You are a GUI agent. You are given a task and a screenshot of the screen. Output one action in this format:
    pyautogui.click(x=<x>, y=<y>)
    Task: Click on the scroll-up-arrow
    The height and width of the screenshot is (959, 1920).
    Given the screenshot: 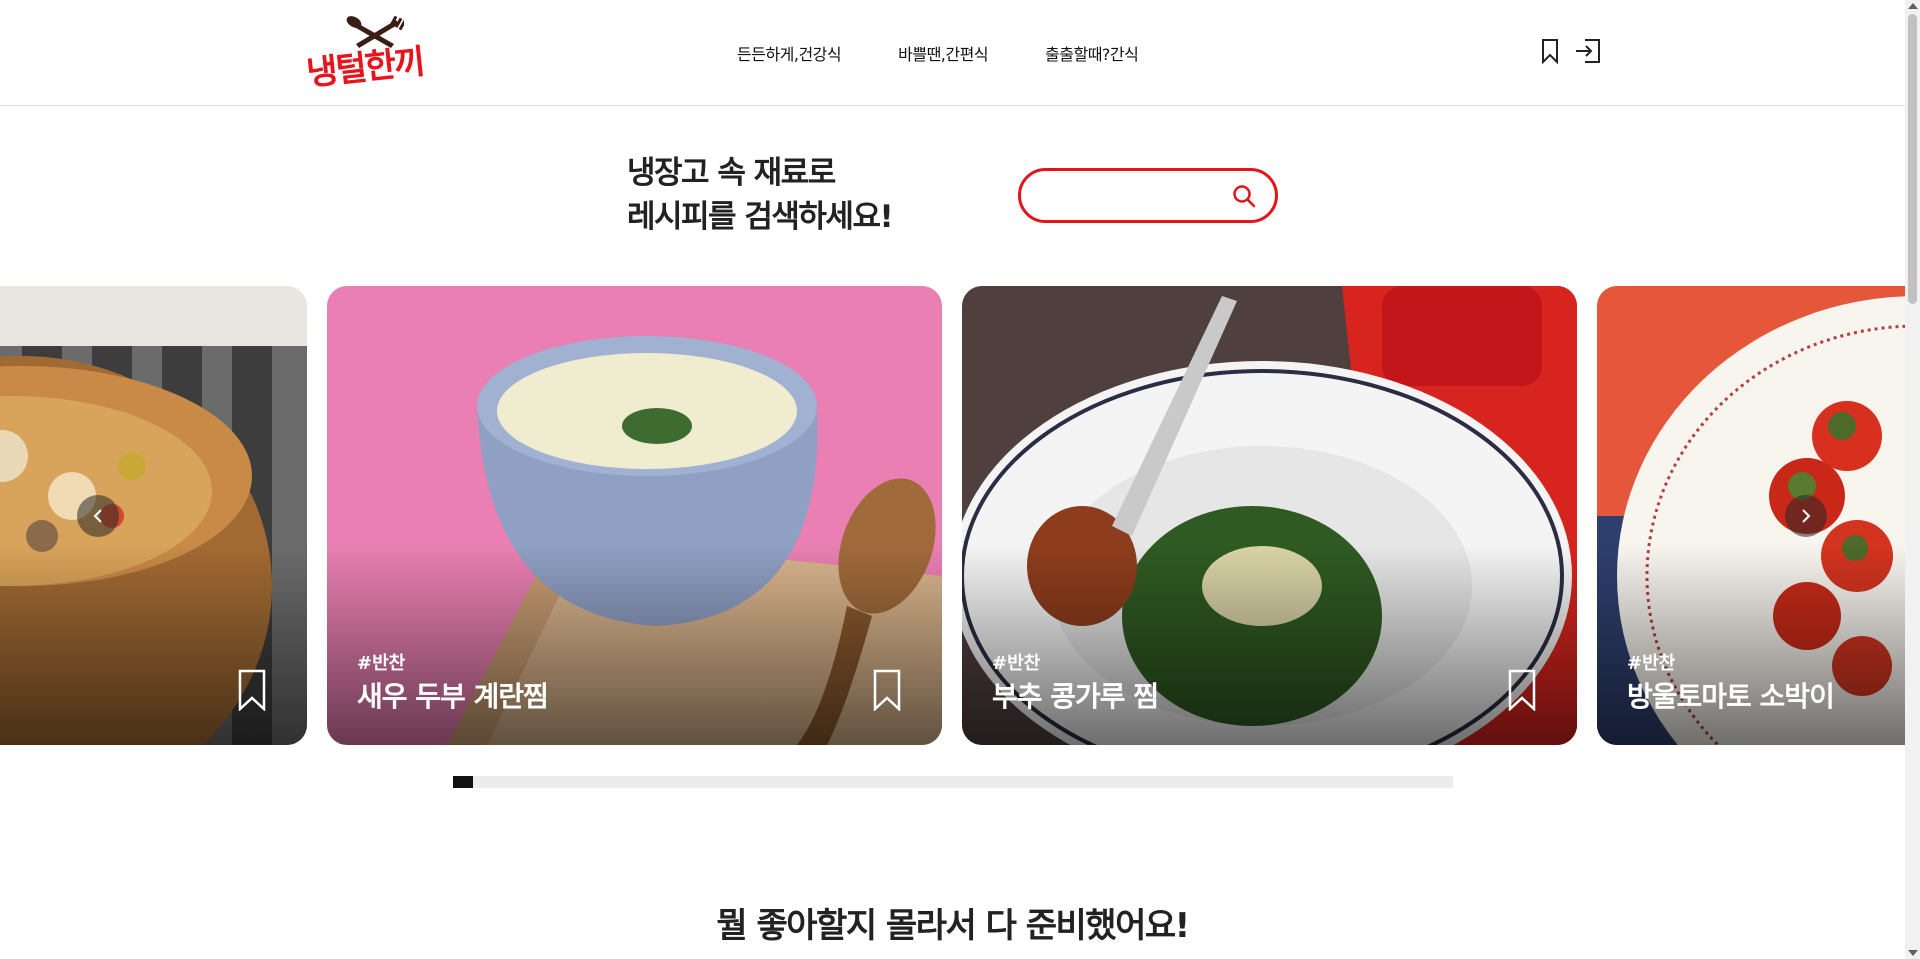 What is the action you would take?
    pyautogui.click(x=1913, y=6)
    